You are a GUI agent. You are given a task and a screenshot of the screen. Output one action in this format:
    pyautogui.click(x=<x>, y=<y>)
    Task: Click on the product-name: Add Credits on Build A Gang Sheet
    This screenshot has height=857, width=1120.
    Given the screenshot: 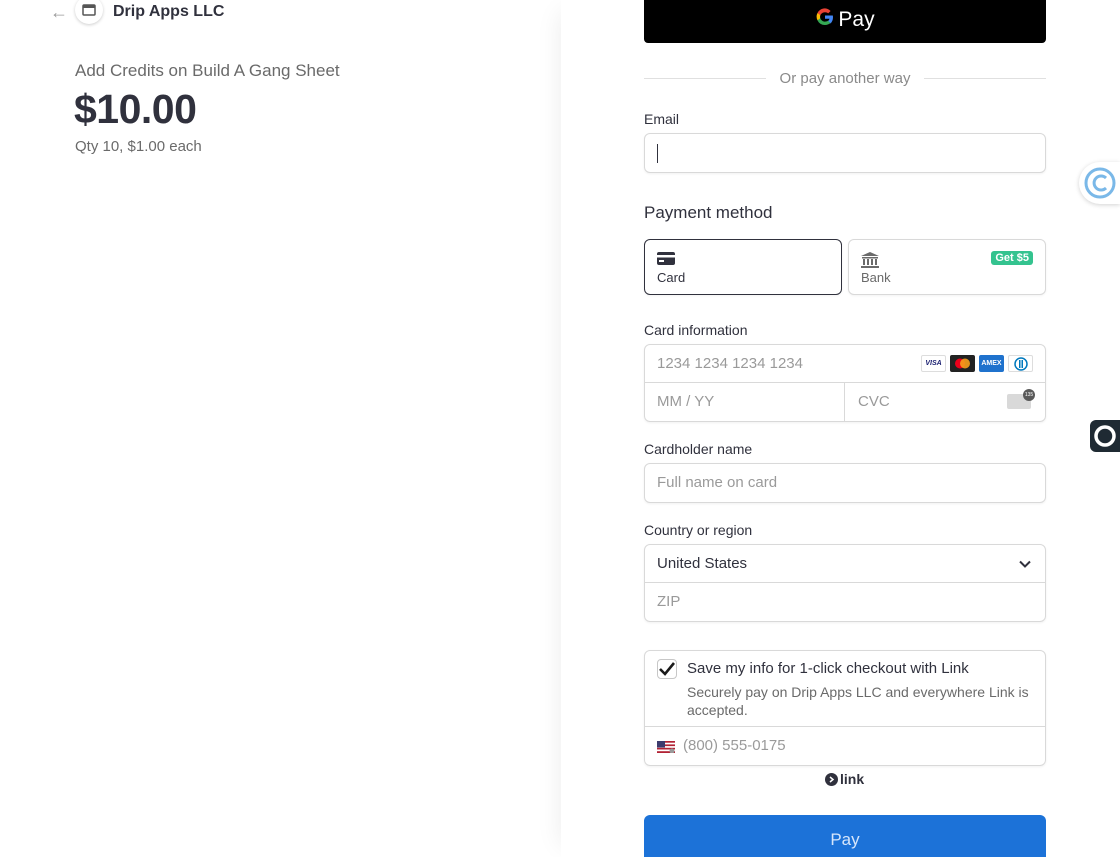 What is the action you would take?
    pyautogui.click(x=207, y=70)
    